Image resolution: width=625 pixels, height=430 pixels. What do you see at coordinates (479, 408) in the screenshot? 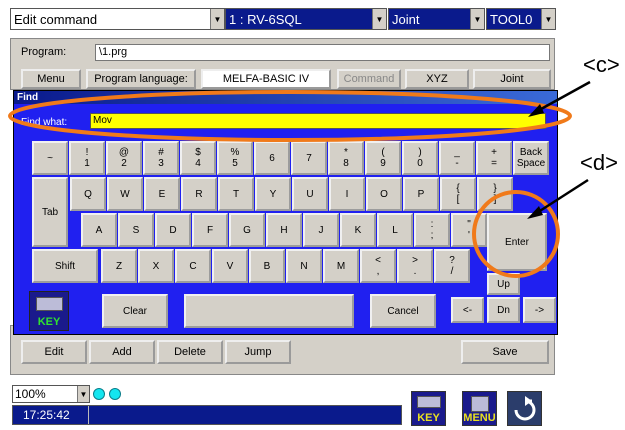
I see `menu-tile-button: MENU` at bounding box center [479, 408].